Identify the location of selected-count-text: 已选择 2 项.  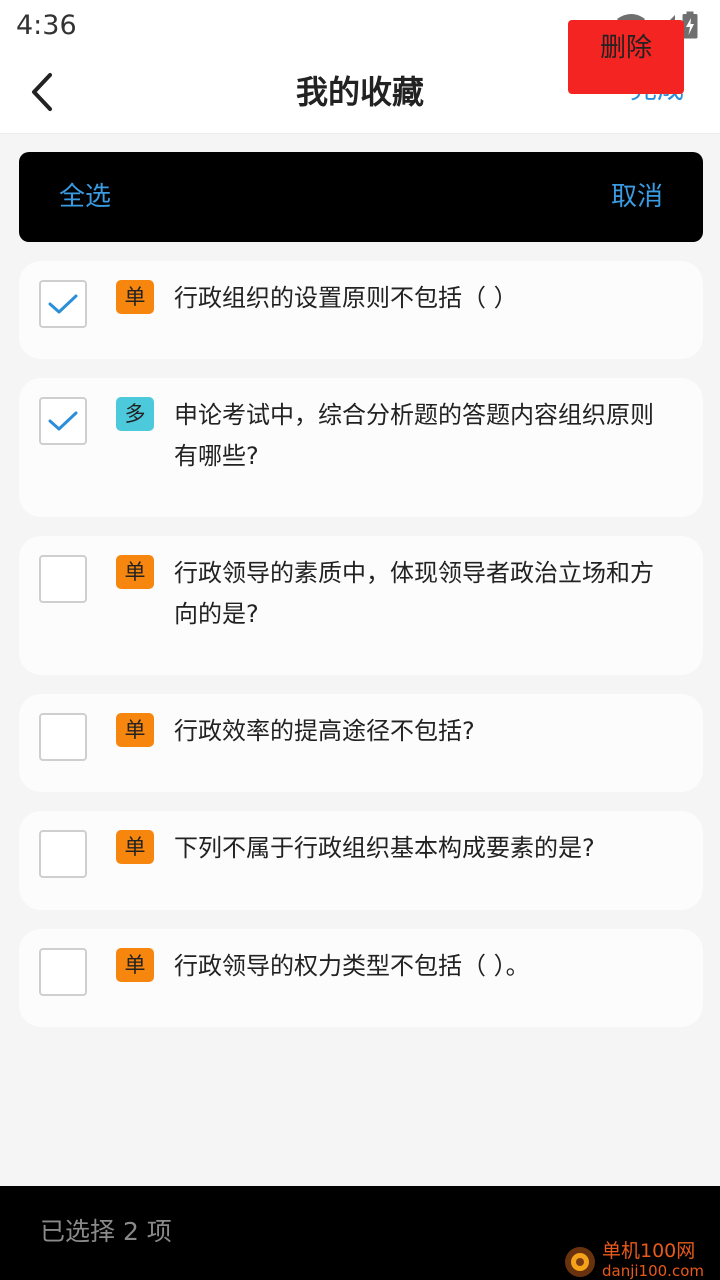
(106, 1231).